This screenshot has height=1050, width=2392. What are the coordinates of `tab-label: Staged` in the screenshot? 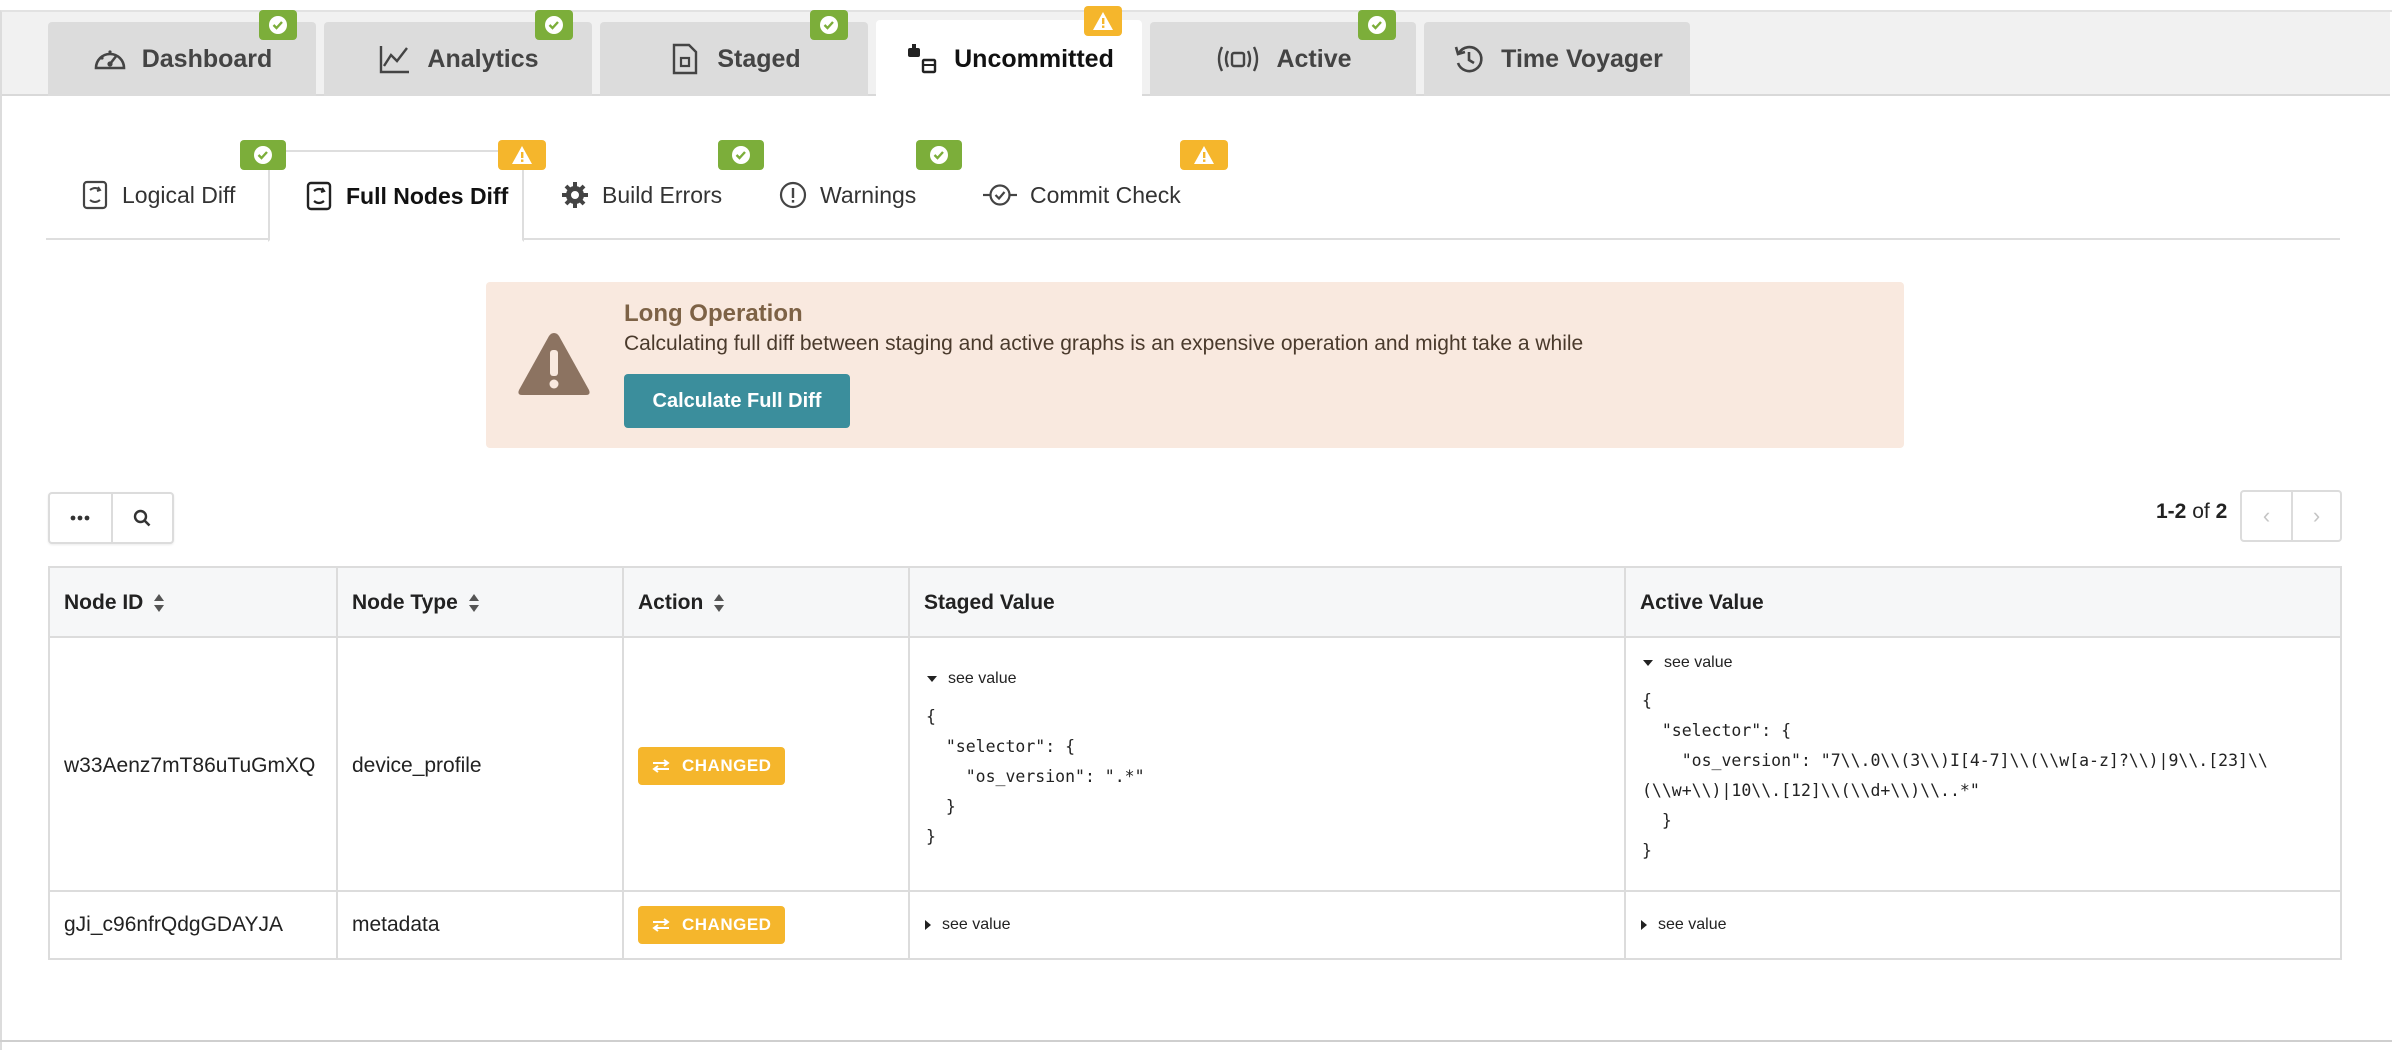 It's located at (759, 58).